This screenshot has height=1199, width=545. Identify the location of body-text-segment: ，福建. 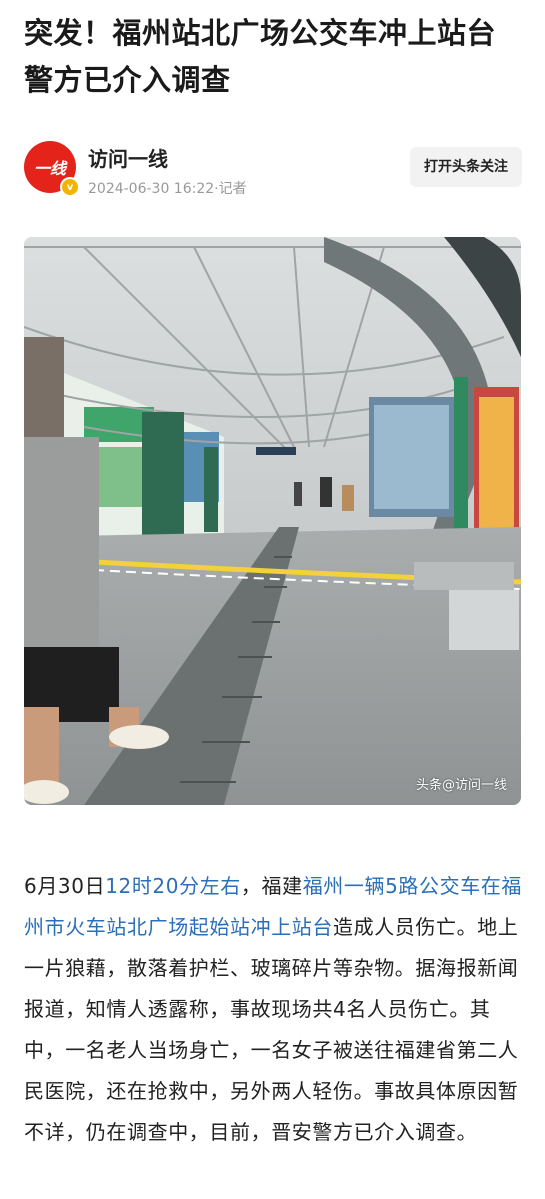
(271, 886).